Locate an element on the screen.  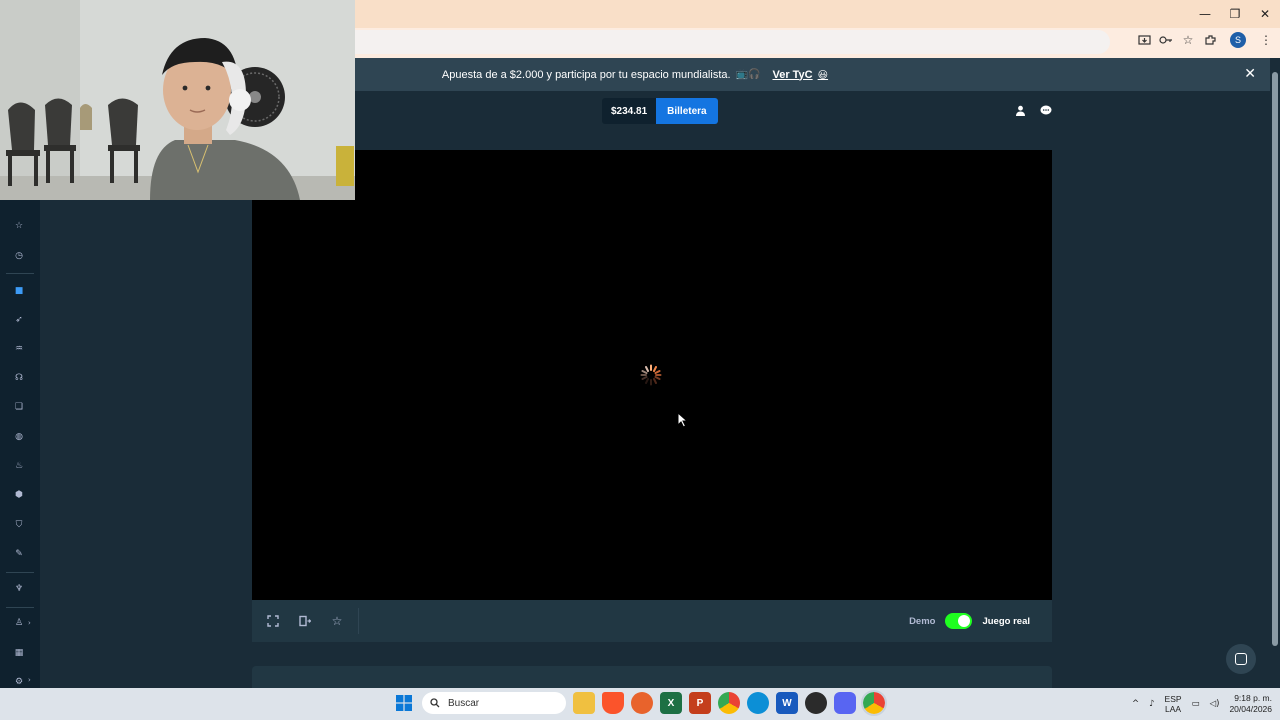
chevron-up-icon: ^ is located at coordinates (1135, 704).